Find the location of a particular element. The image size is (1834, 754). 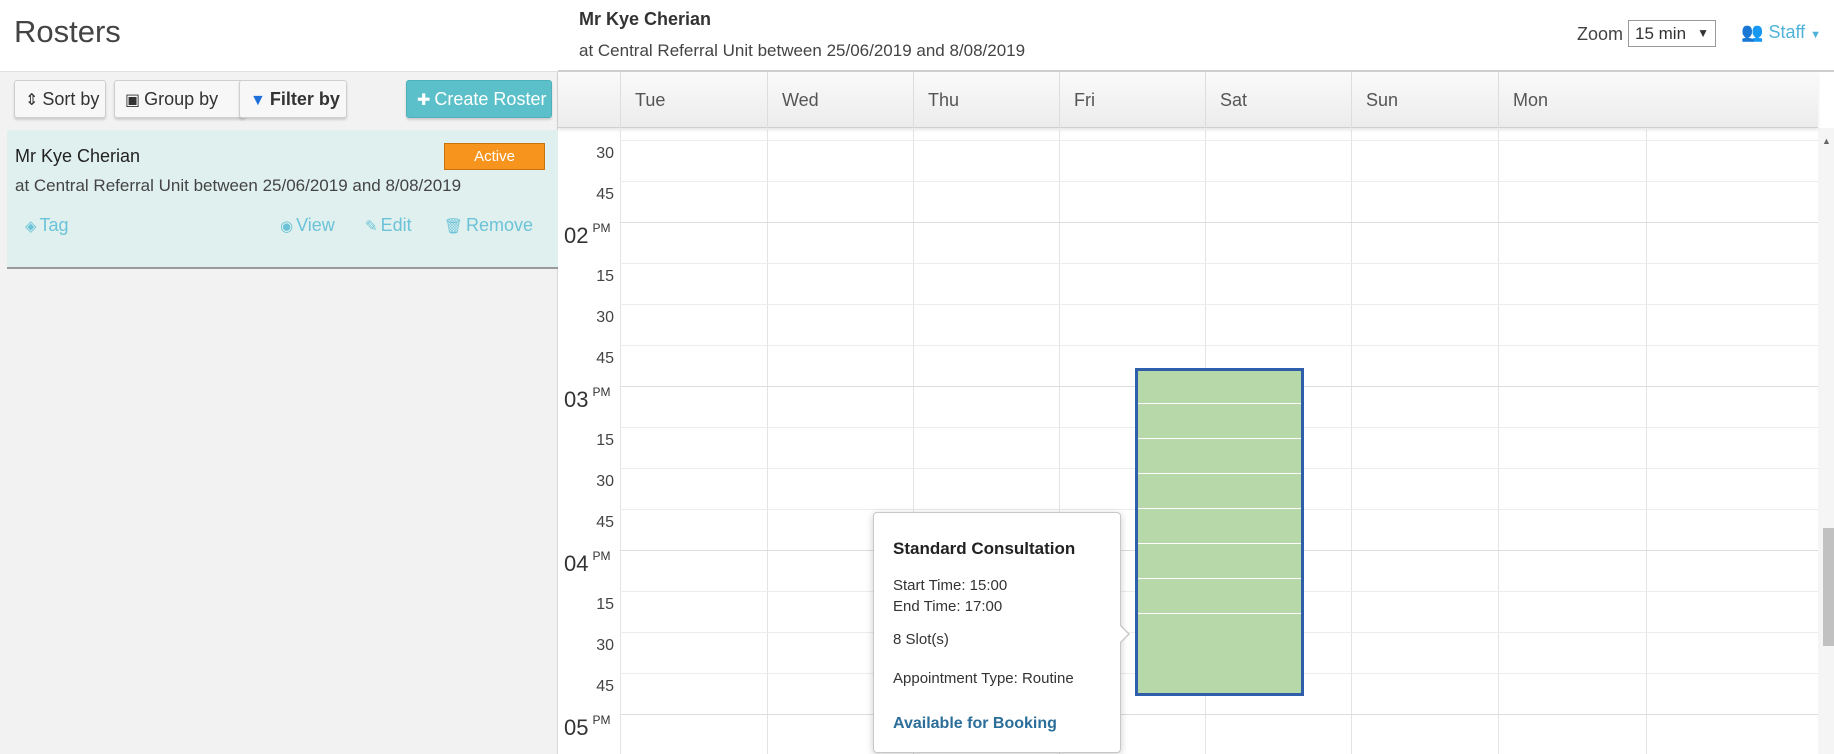

staff-menu: 👥 Staff ▼ is located at coordinates (1781, 32).